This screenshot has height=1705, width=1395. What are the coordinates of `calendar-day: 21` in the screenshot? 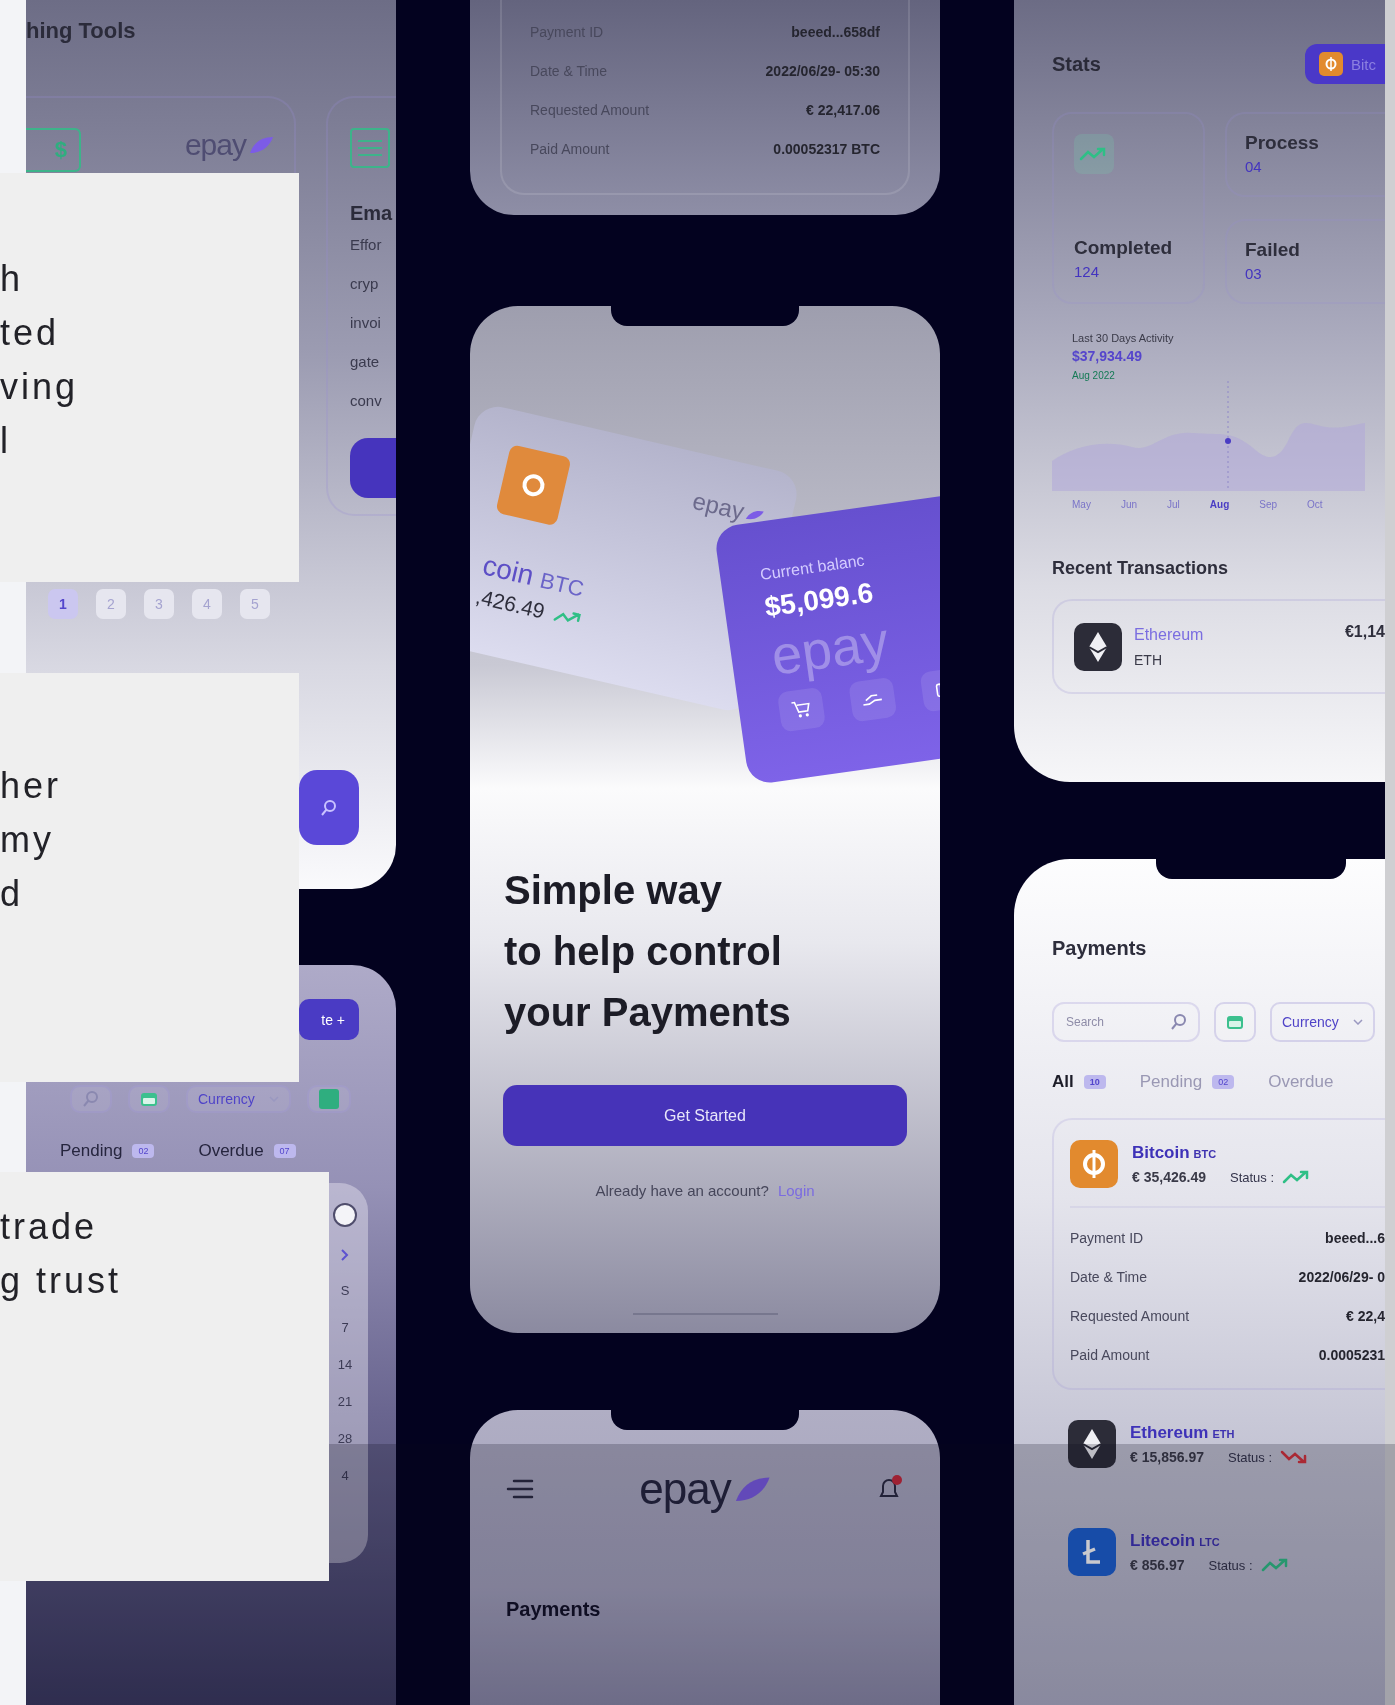 It's located at (345, 1401).